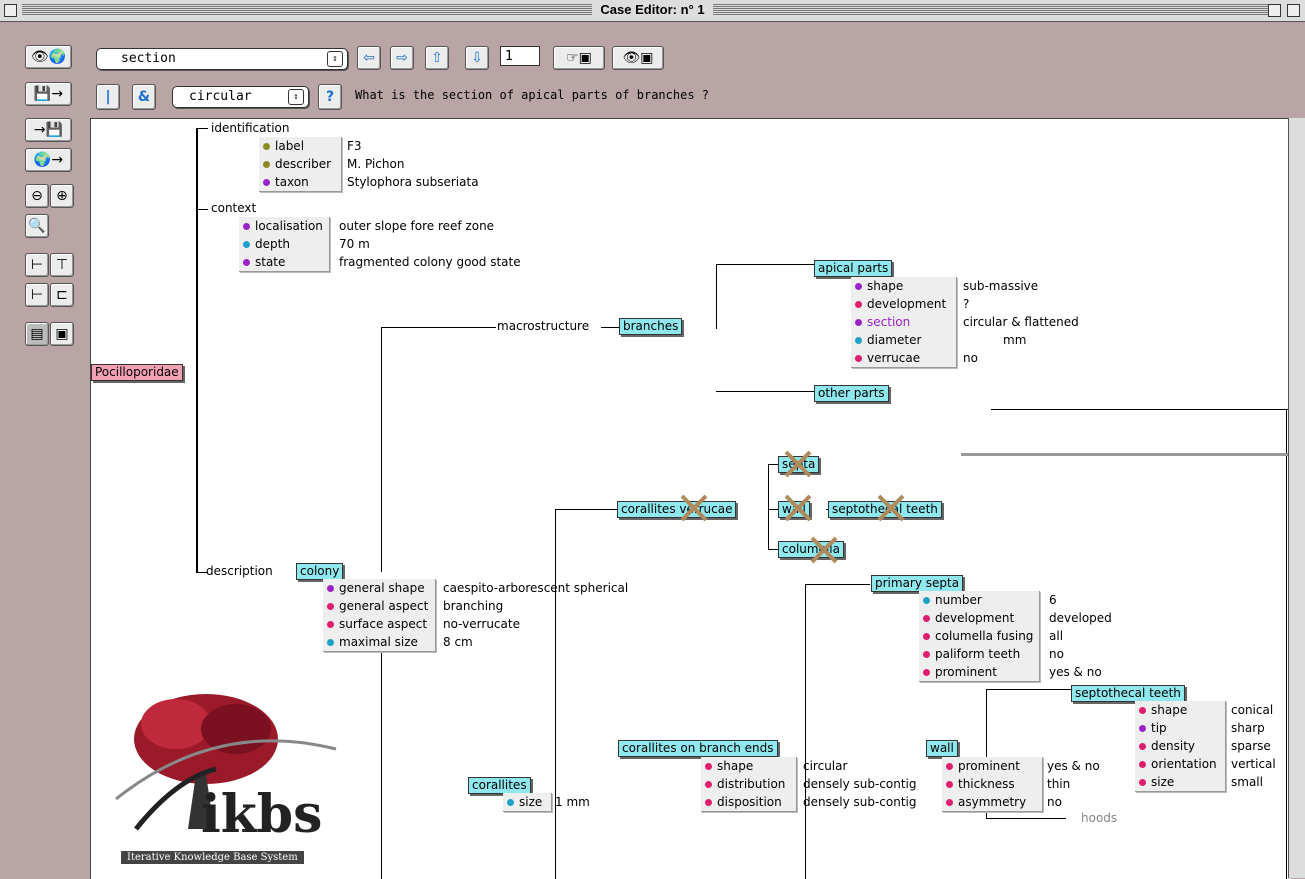 This screenshot has width=1305, height=879. What do you see at coordinates (1248, 728) in the screenshot?
I see `value: sharp` at bounding box center [1248, 728].